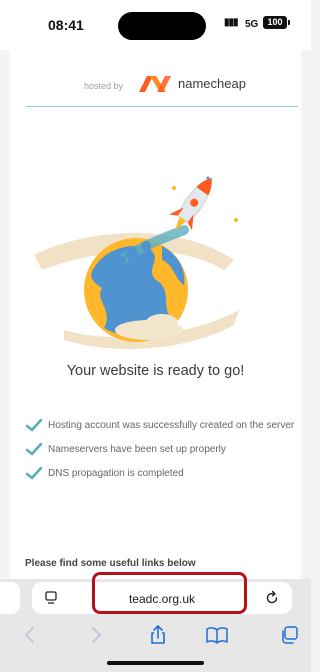 The image size is (320, 672). Describe the element at coordinates (169, 593) in the screenshot. I see `url-highlight-annotation` at that location.